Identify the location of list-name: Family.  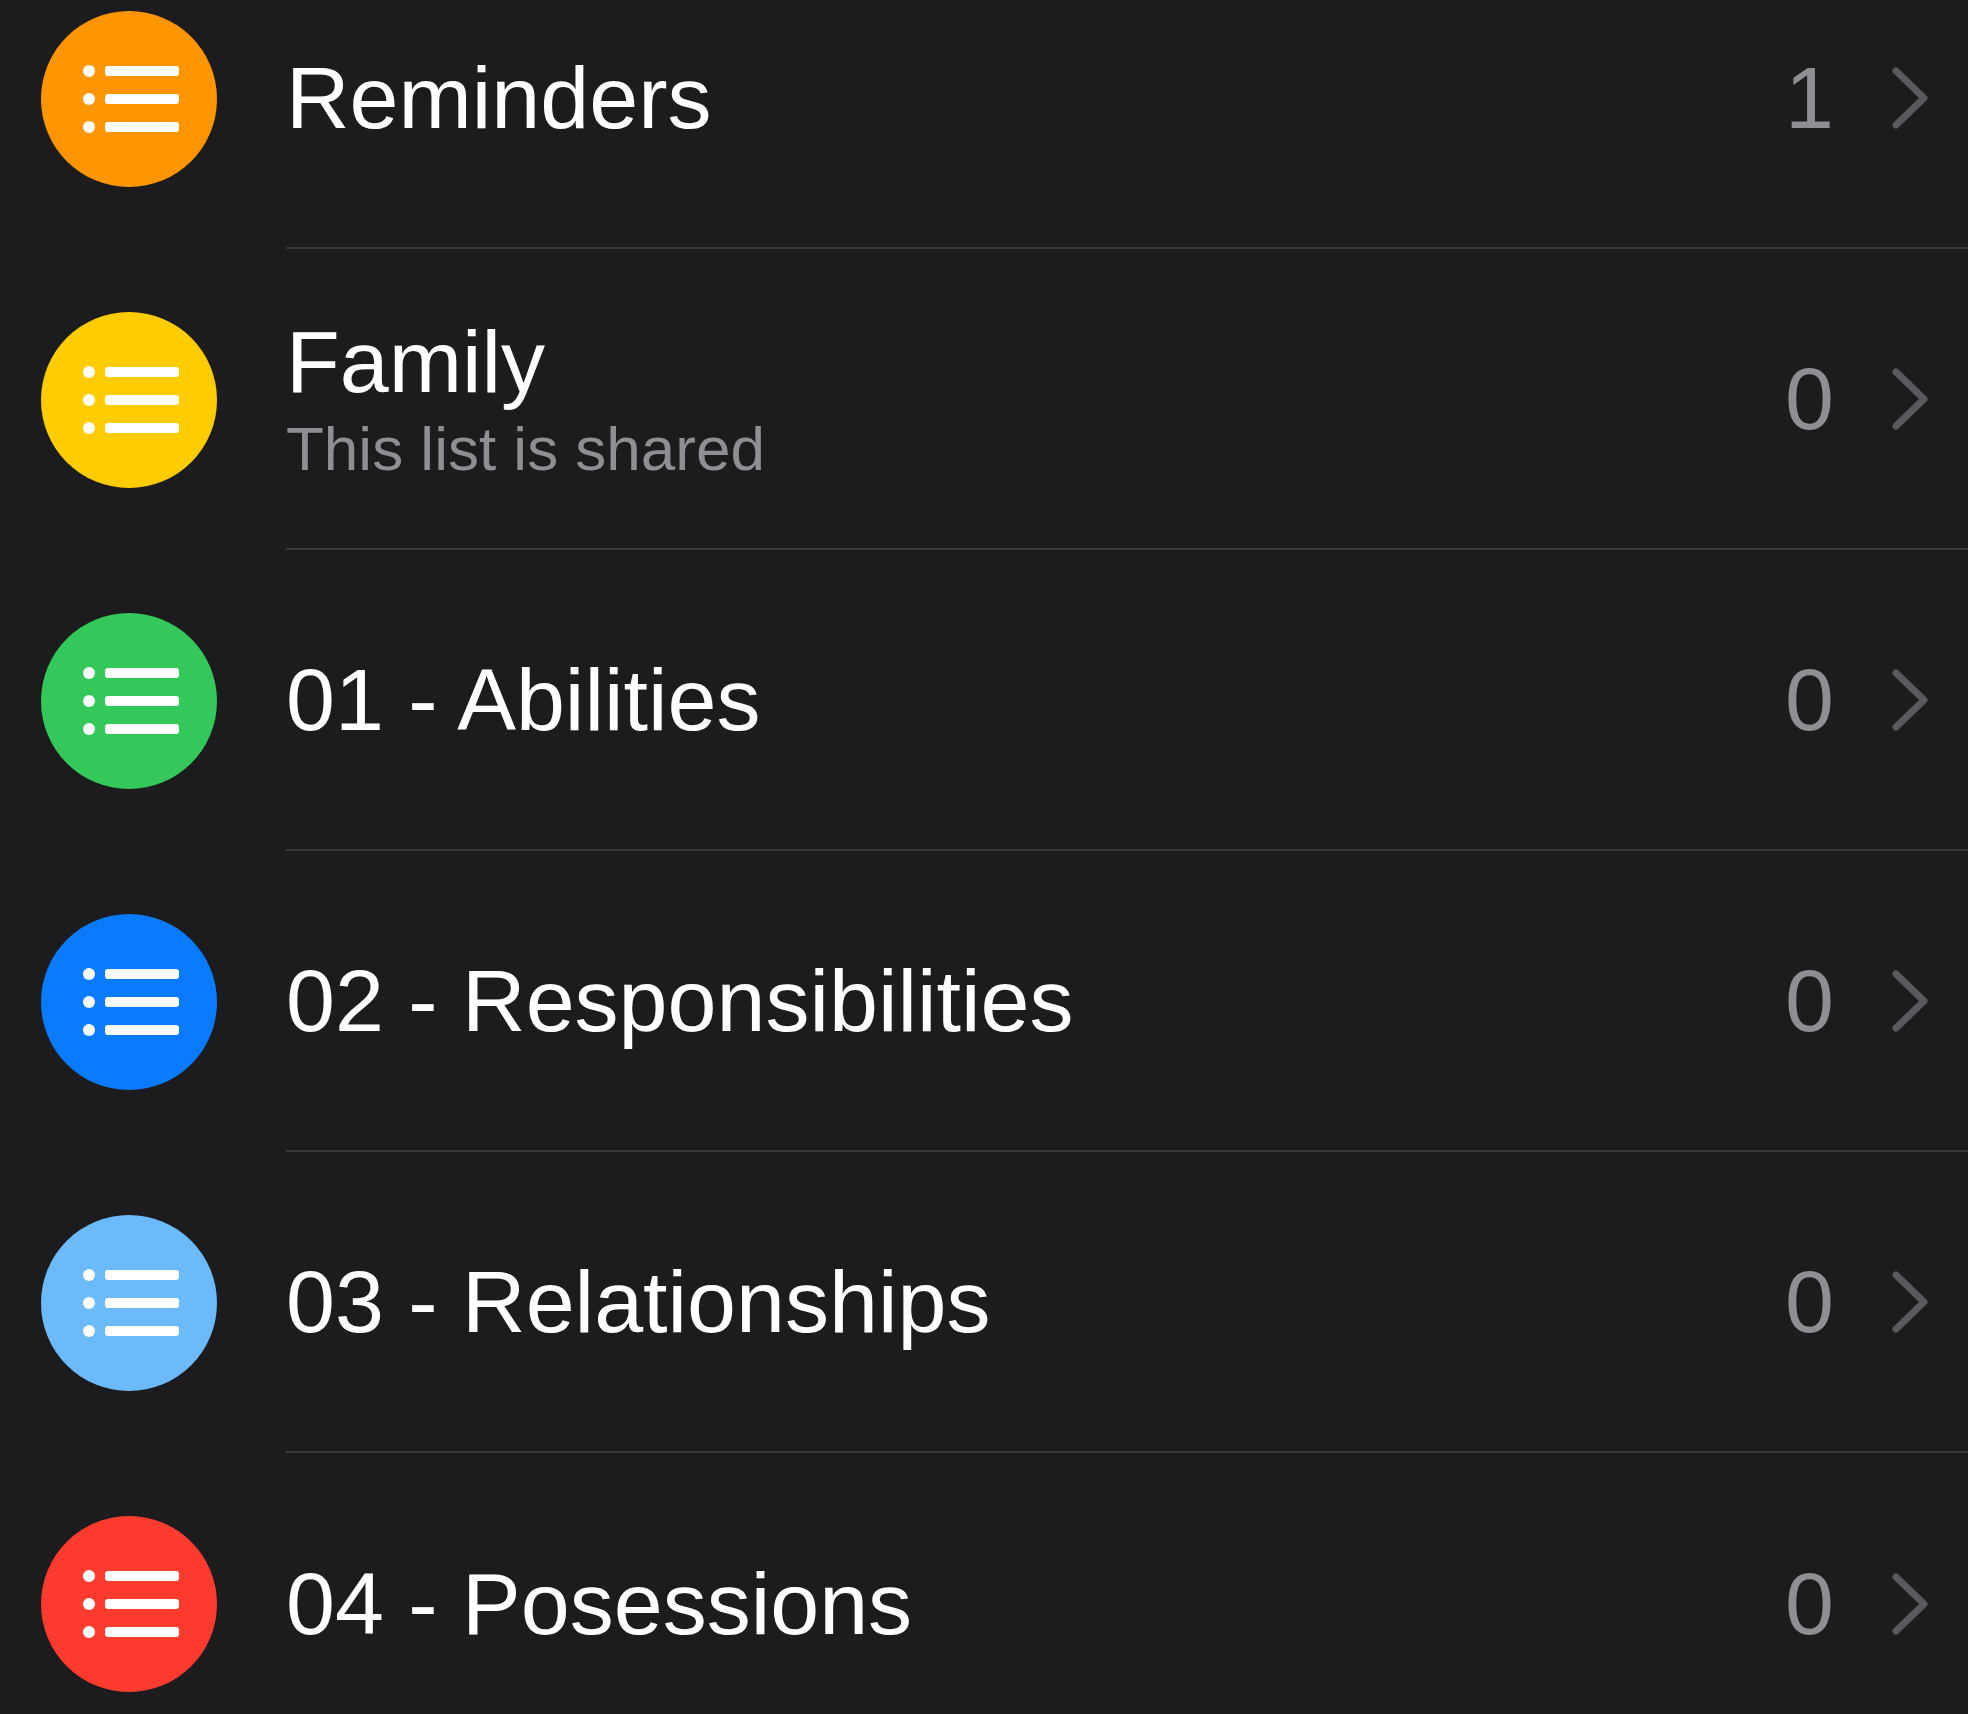
(416, 361).